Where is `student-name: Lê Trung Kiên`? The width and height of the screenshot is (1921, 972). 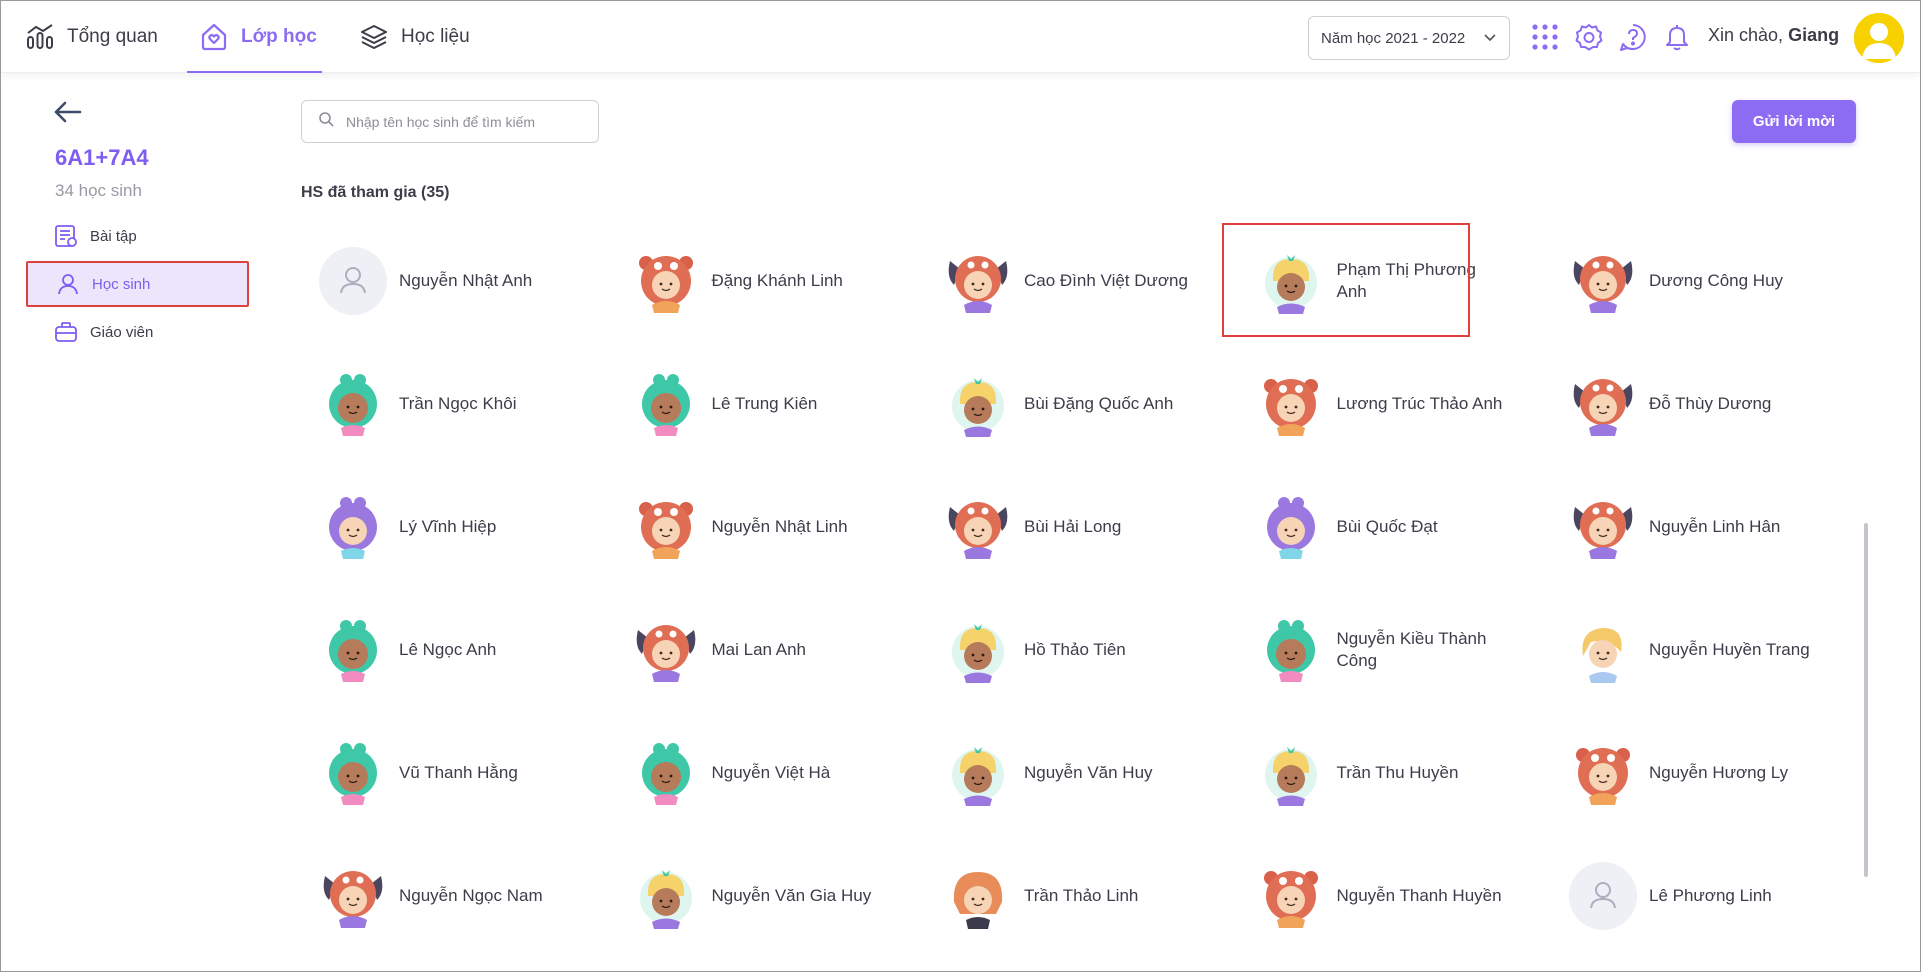 student-name: Lê Trung Kiên is located at coordinates (764, 403).